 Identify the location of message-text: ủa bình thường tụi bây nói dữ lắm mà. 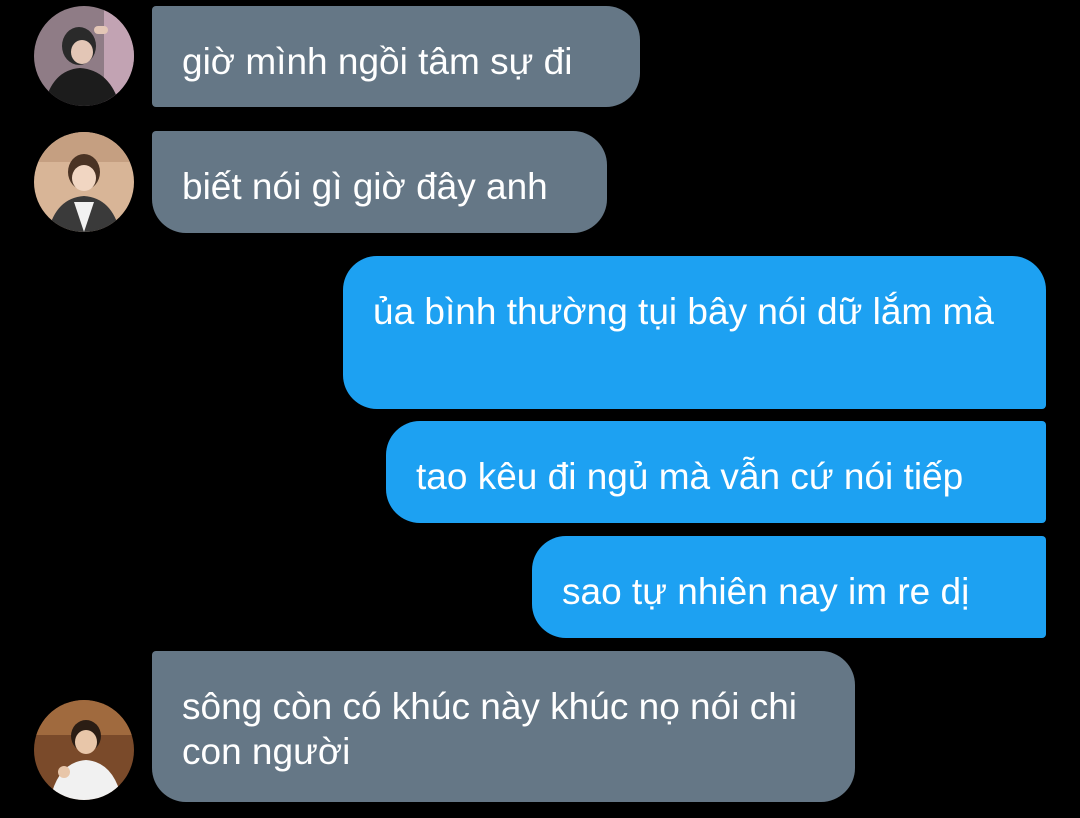
(683, 311).